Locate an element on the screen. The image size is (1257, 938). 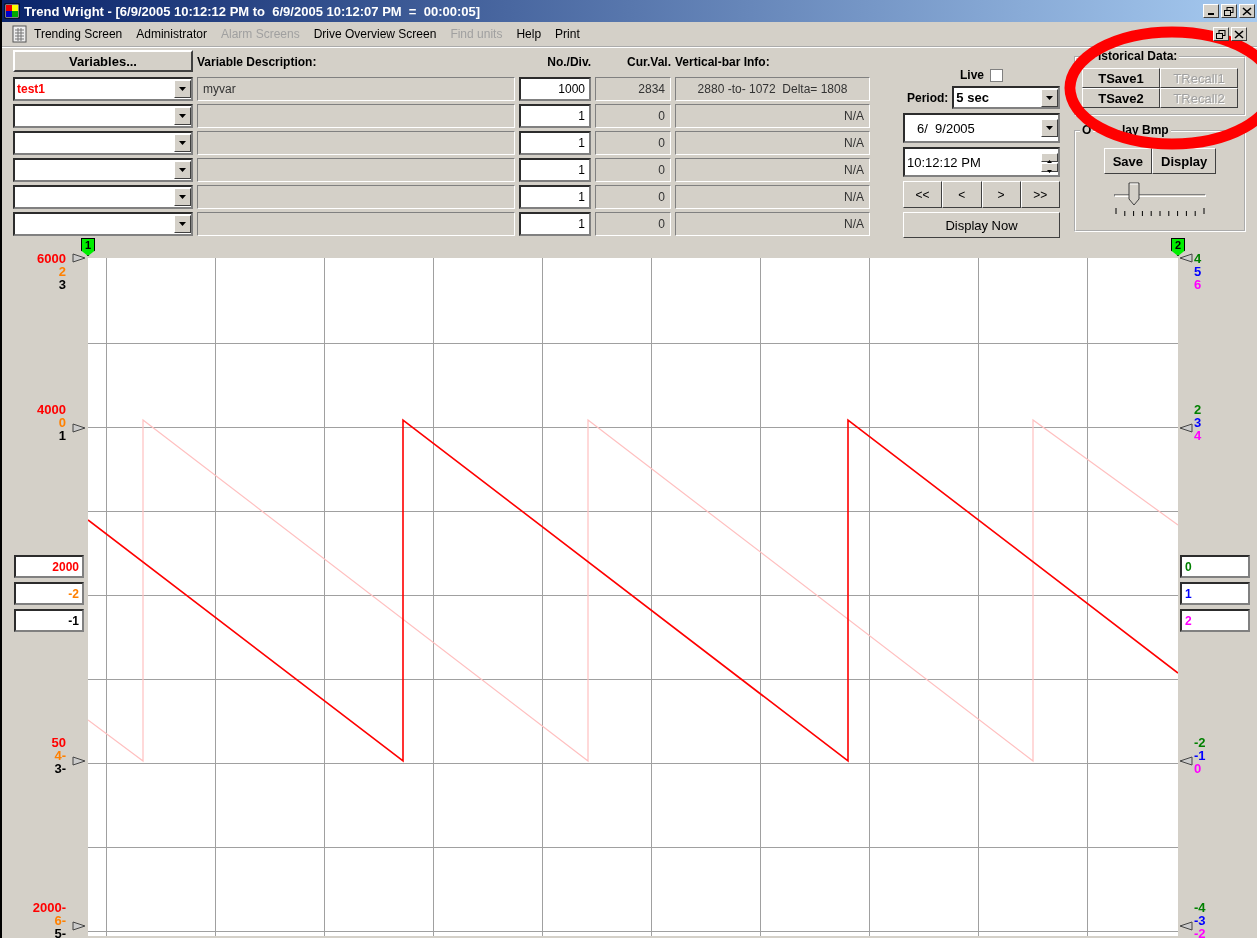
axis-label: 50 is located at coordinates (58, 742).